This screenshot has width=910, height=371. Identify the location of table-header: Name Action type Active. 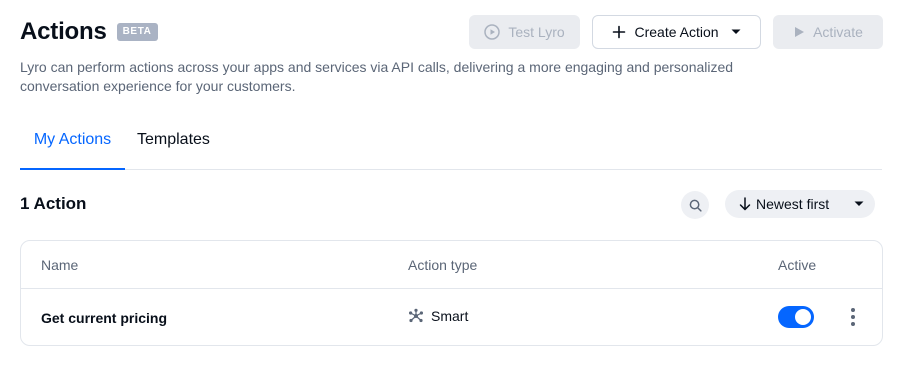
(451, 265).